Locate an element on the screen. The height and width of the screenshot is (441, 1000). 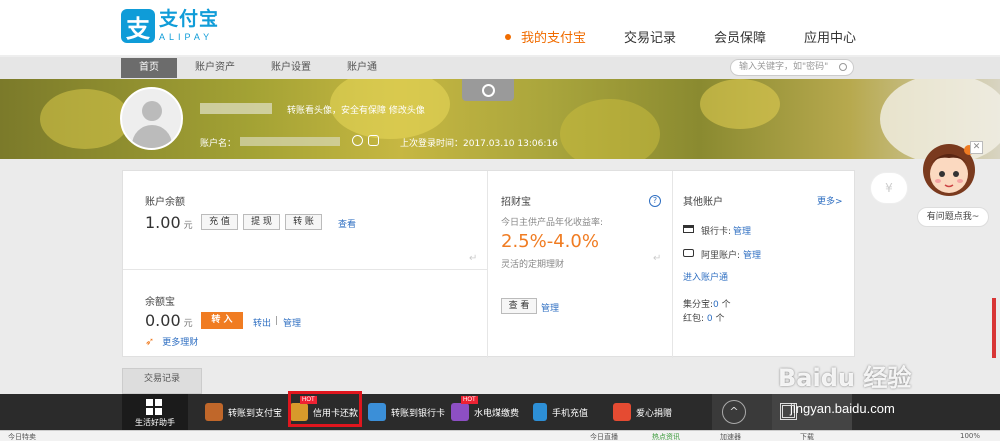
top-header: 支 支付宝 ALIPAY 我的支付宝 交易记录 会员保障 应用中心 is located at coordinates (500, 28).